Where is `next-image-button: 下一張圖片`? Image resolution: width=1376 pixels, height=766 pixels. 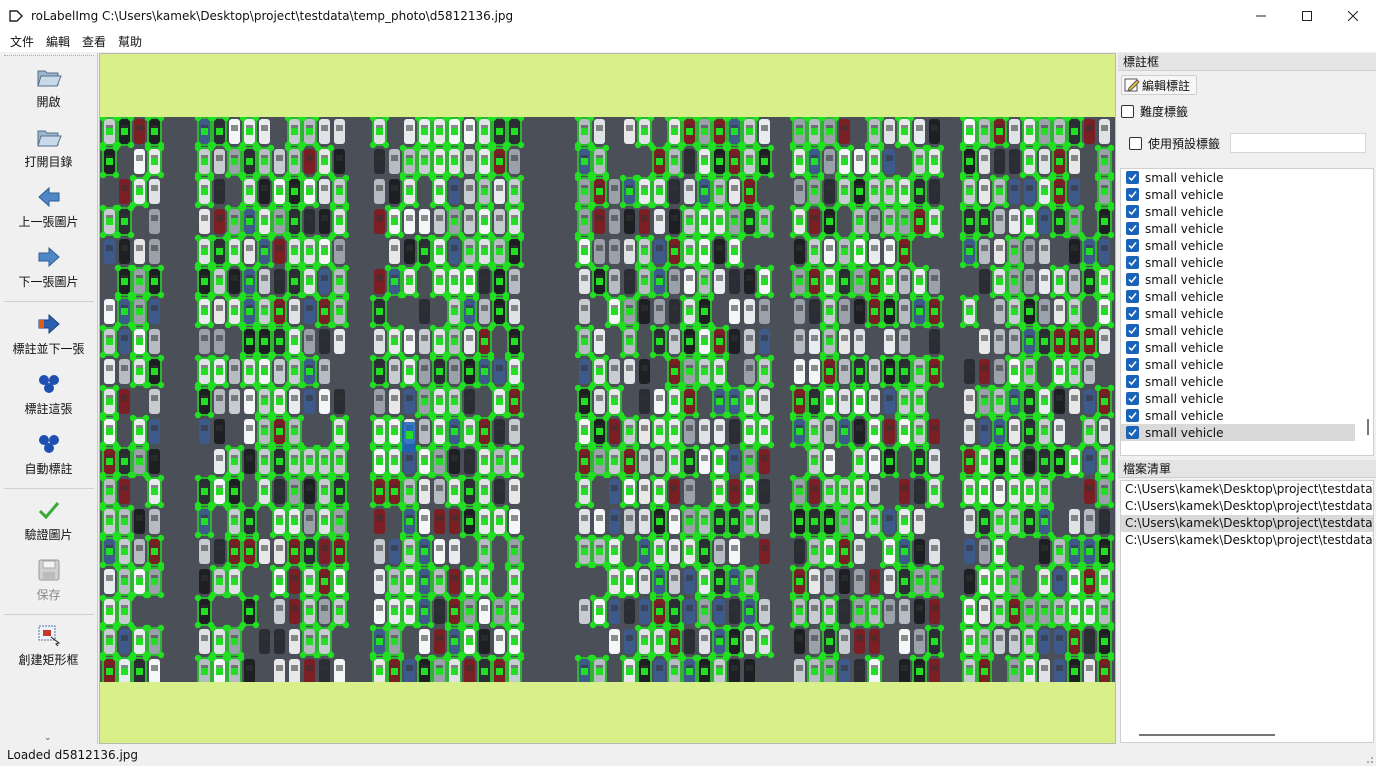
next-image-button: 下一張圖片 is located at coordinates (48, 266).